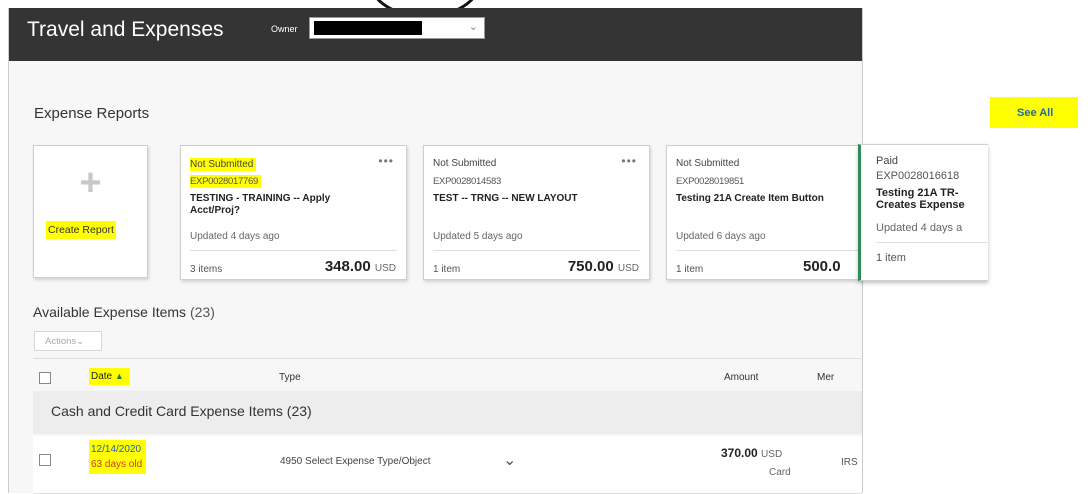  I want to click on row-date: 12/14/2020, so click(116, 449).